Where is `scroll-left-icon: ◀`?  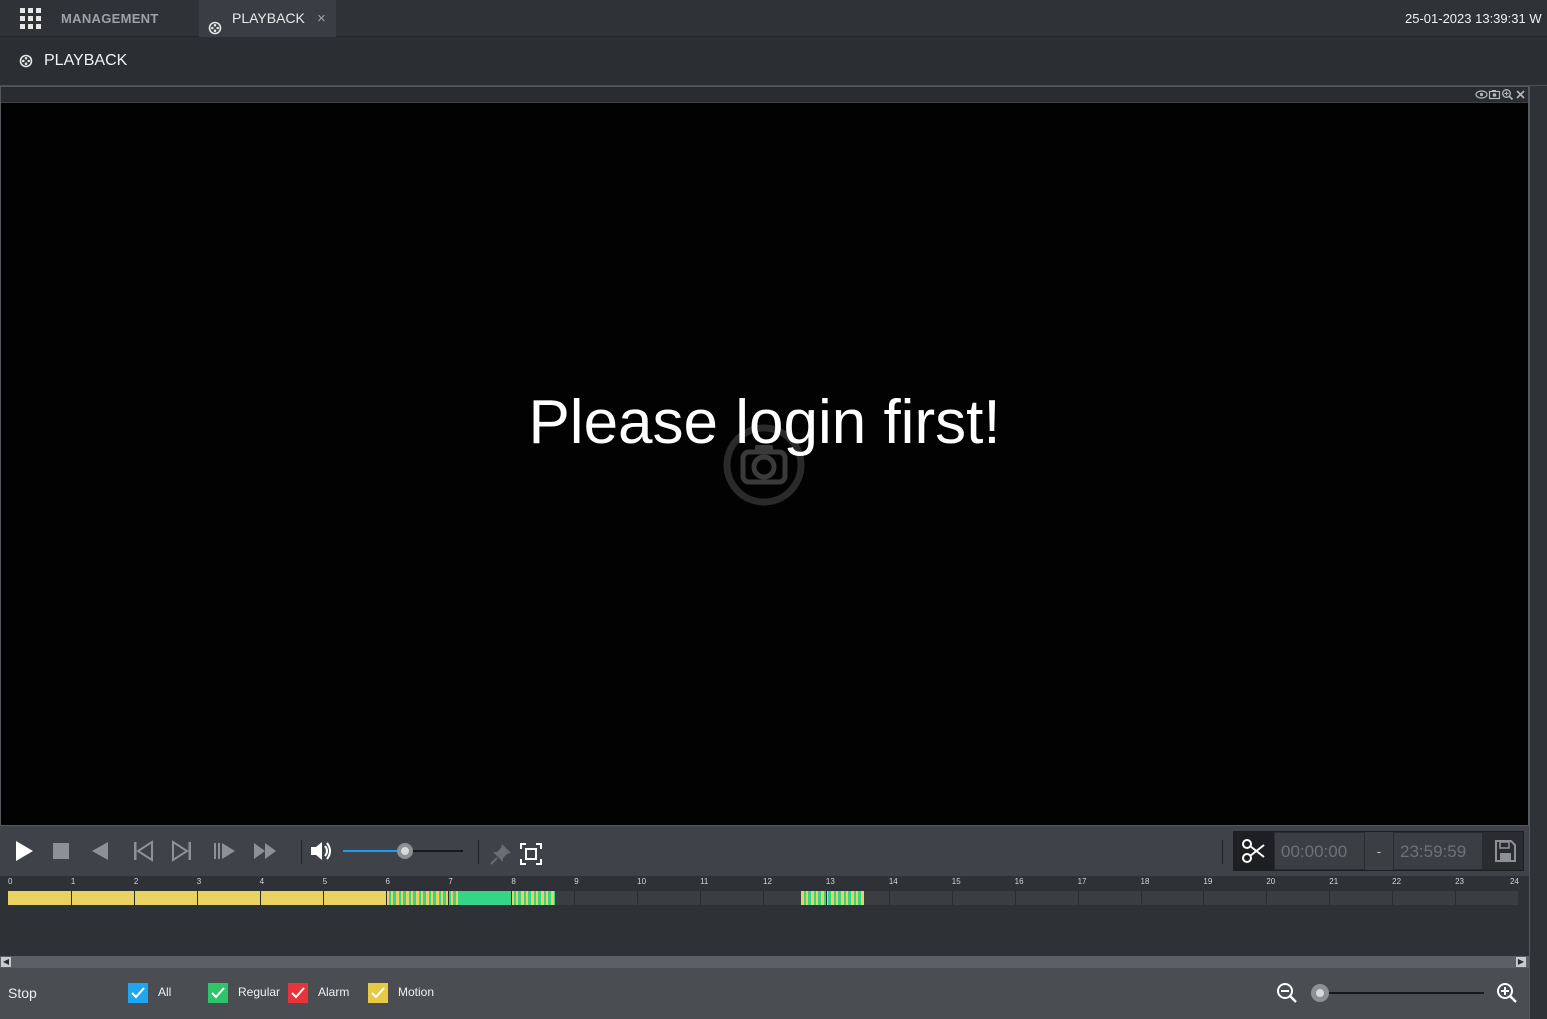 scroll-left-icon: ◀ is located at coordinates (6, 962).